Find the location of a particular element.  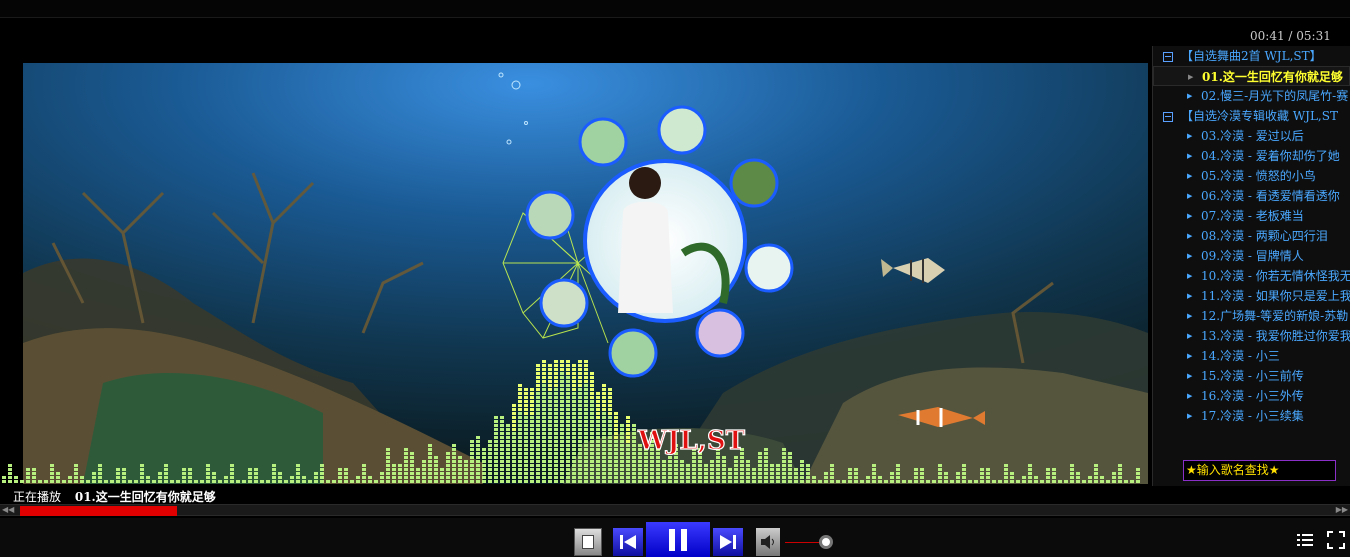

playlist-item: ▶ 07.冷漠 - 老板难当 is located at coordinates (1251, 216).